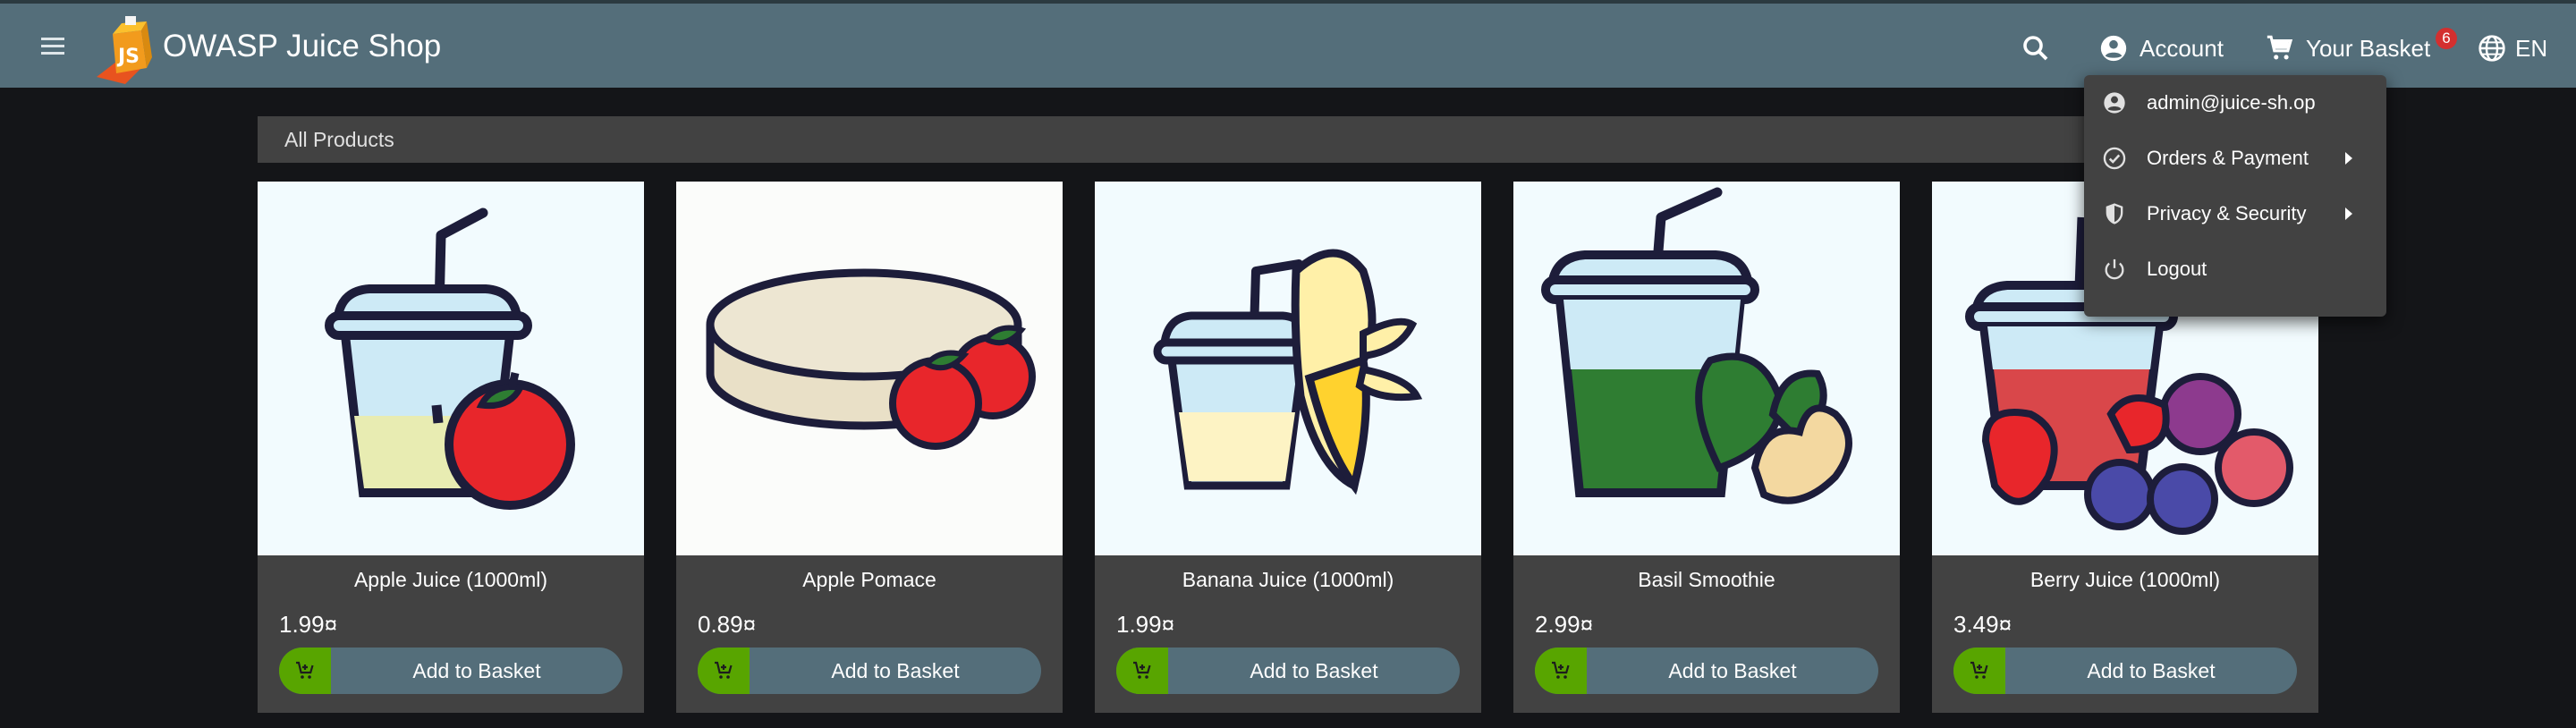 This screenshot has width=2576, height=728. I want to click on product-name: Apple Juice (1000ml), so click(450, 579).